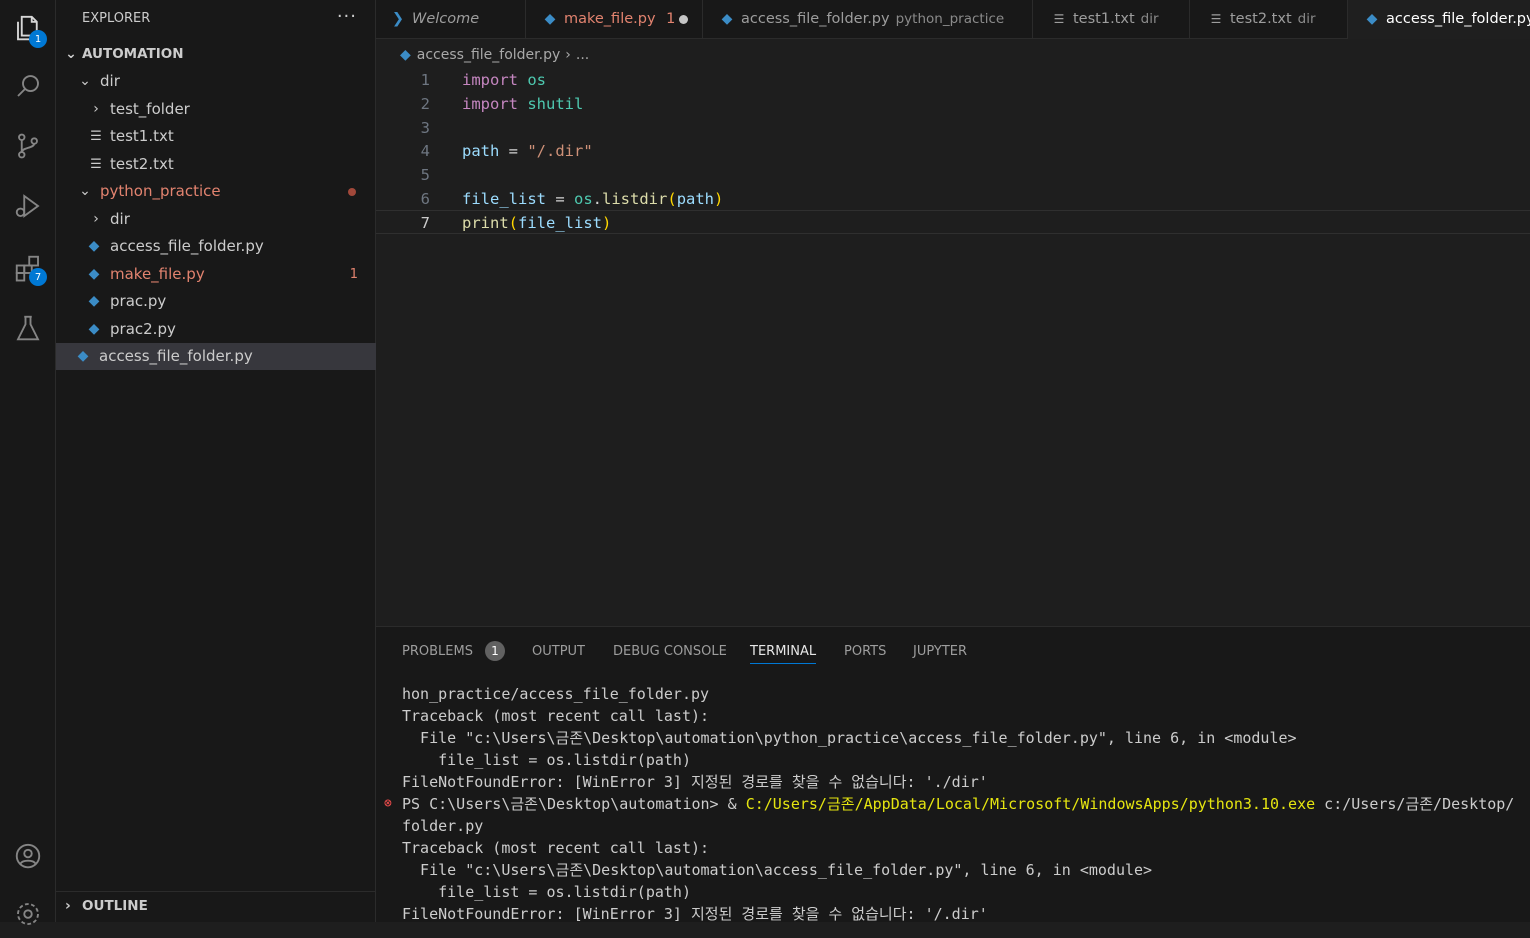  I want to click on testing-button, so click(28, 328).